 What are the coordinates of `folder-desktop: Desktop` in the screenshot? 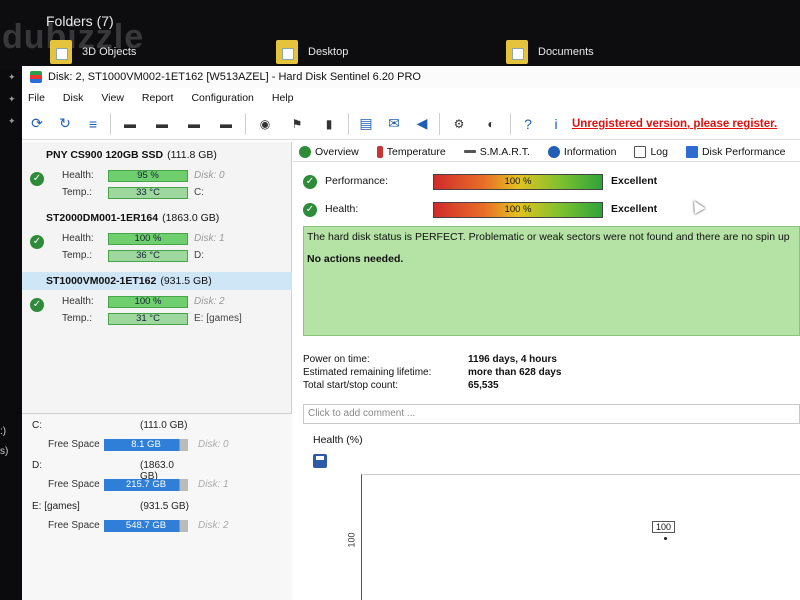 It's located at (312, 52).